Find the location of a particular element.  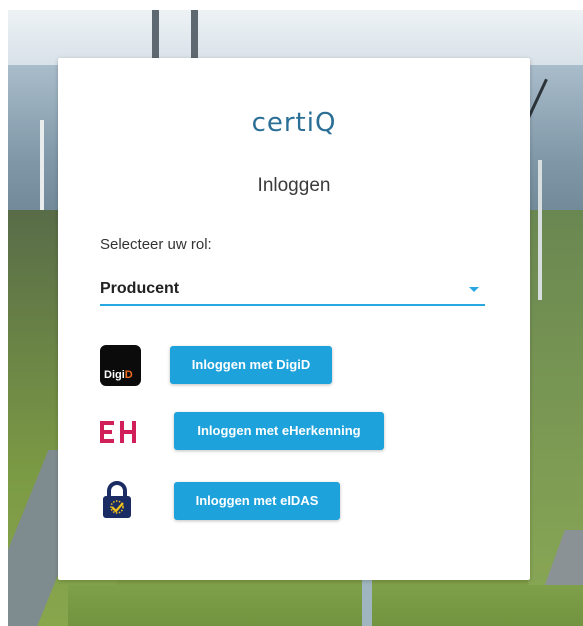

chevron-down-icon is located at coordinates (474, 289).